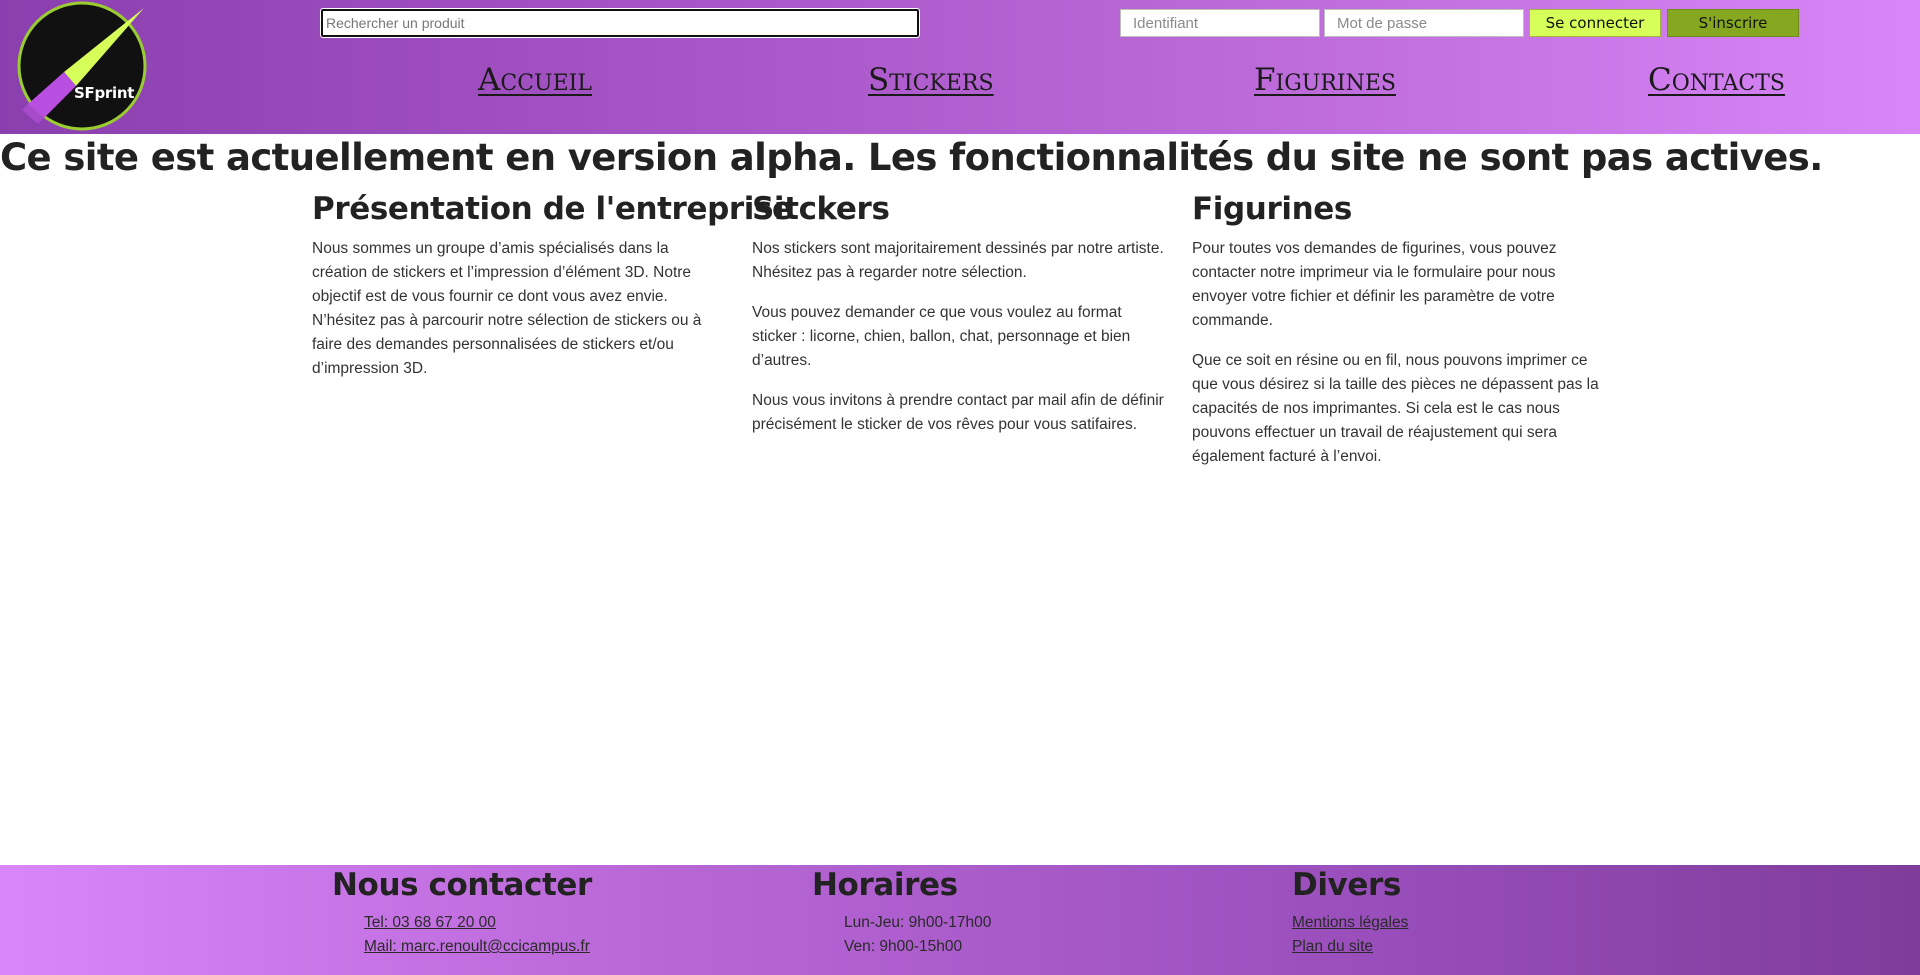 Image resolution: width=1920 pixels, height=975 pixels. What do you see at coordinates (885, 885) in the screenshot?
I see `footer-title: Horaires` at bounding box center [885, 885].